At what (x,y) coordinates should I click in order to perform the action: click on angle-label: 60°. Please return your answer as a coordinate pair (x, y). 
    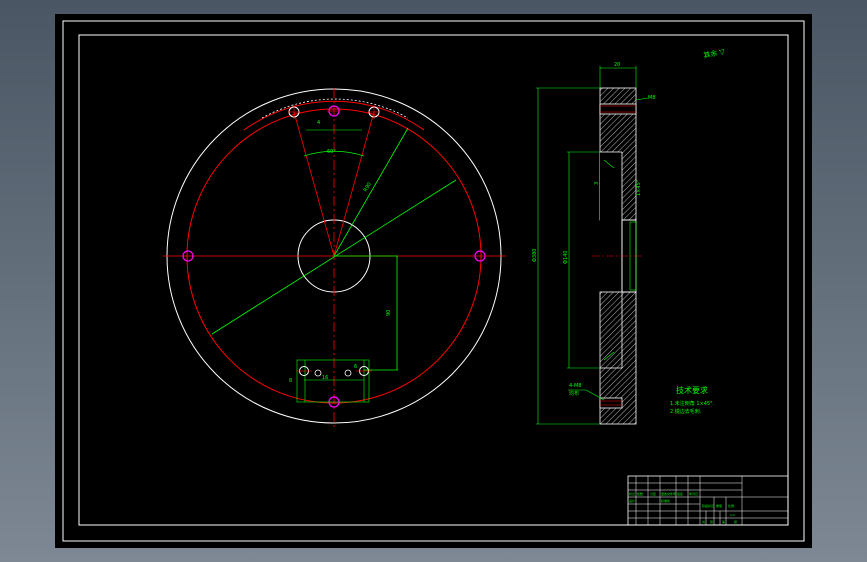
    Looking at the image, I should click on (331, 152).